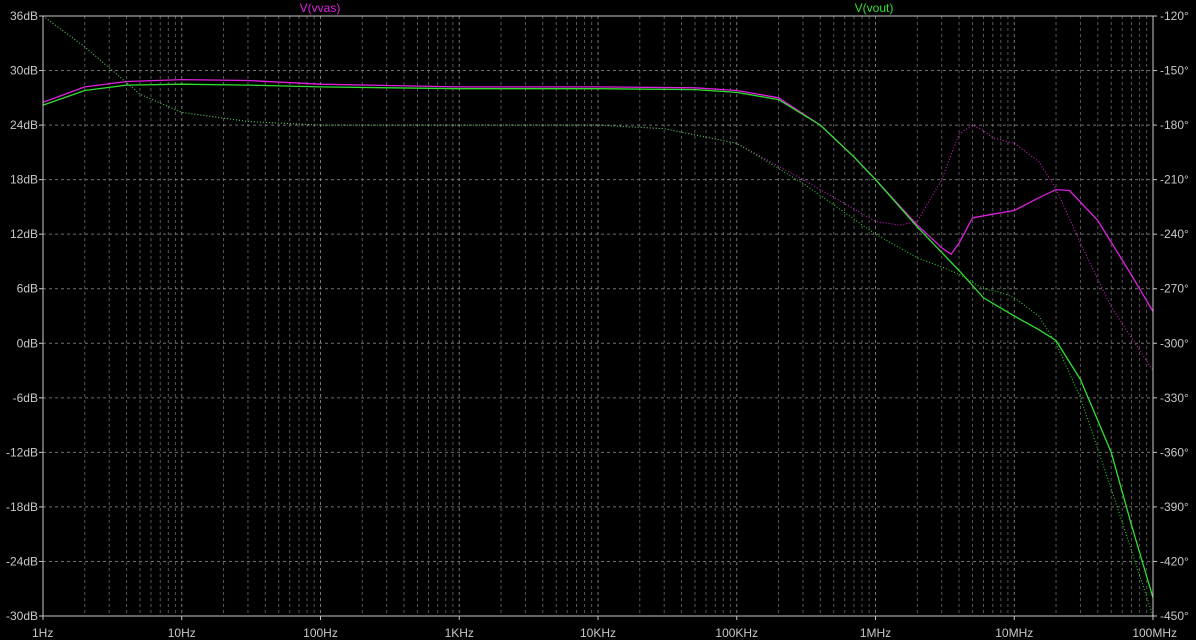  Describe the element at coordinates (874, 8) in the screenshot. I see `trace-name-v-vout: V(vout)` at that location.